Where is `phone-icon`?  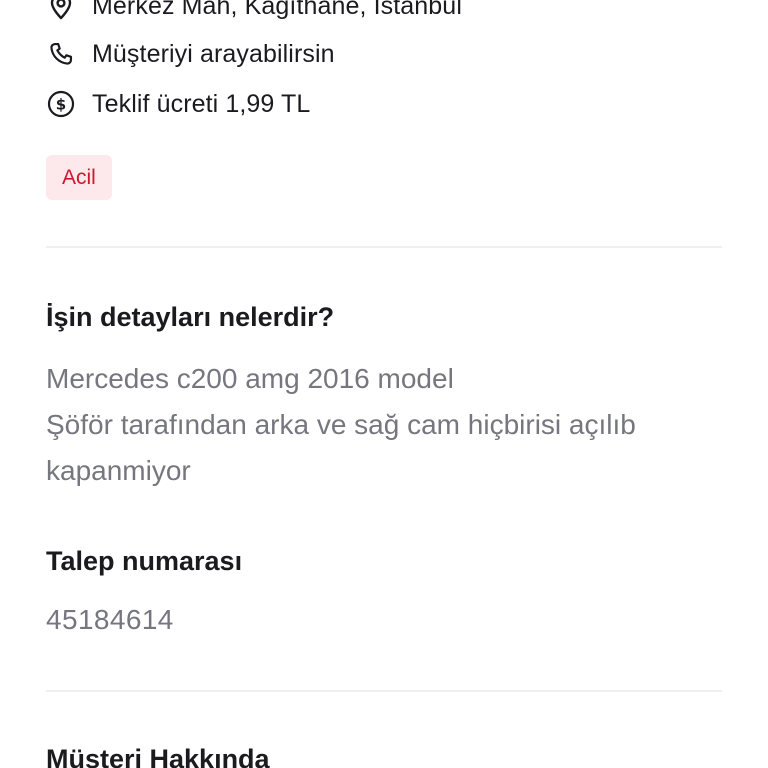
phone-icon is located at coordinates (61, 54).